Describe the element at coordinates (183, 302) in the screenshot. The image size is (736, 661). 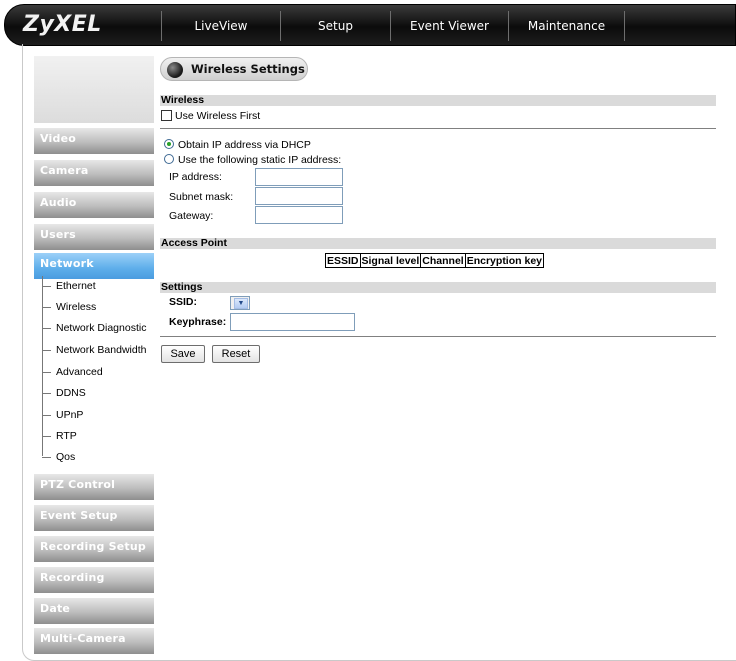
I see `ssid-label: SSID:` at that location.